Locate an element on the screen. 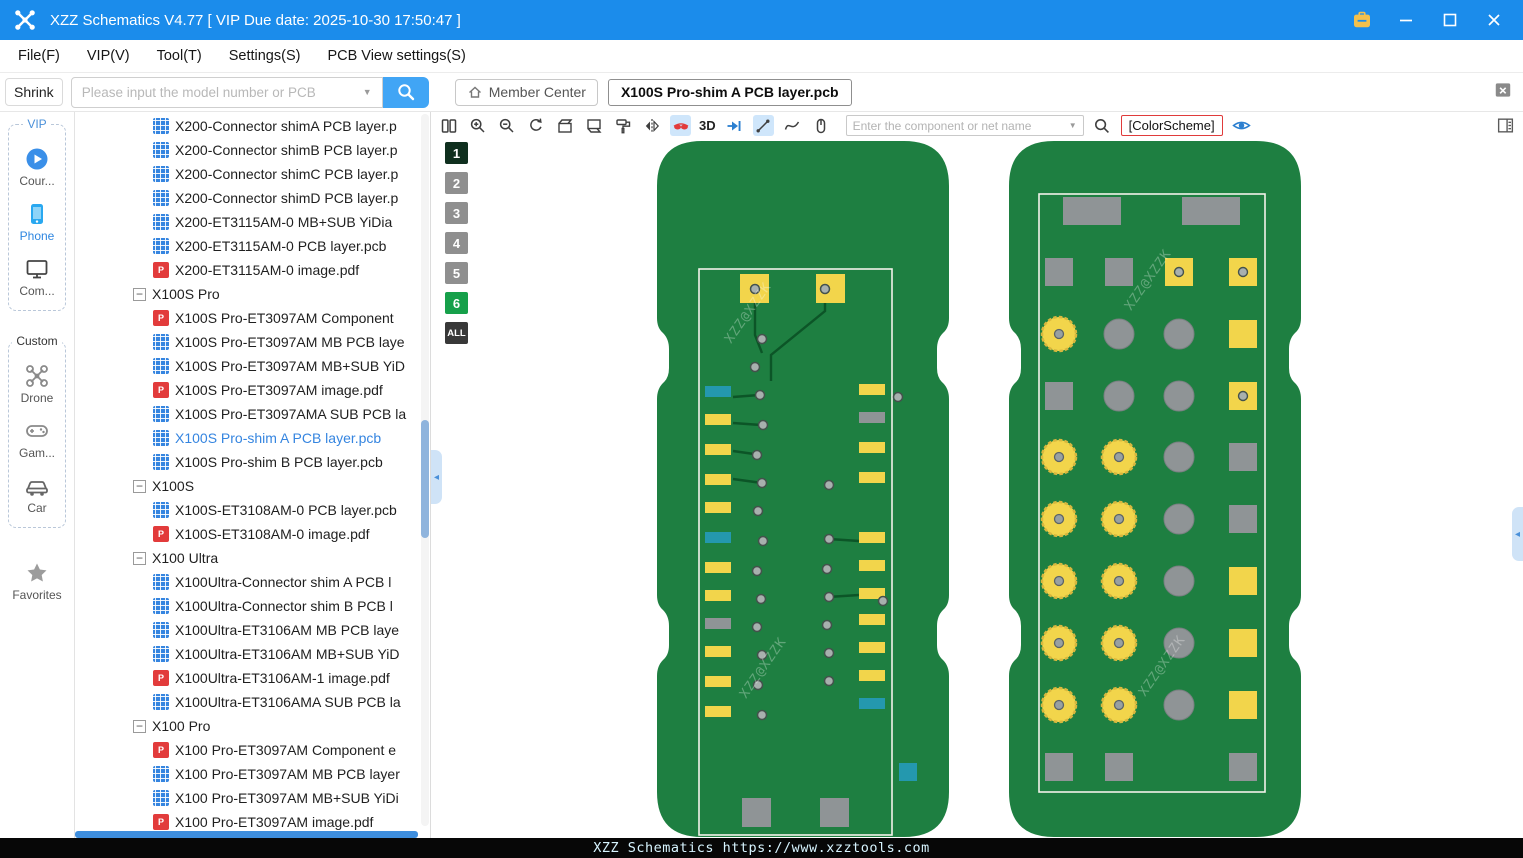  tree-file-row: X100Ultra-ET3106AM MB+SUB YiD is located at coordinates (252, 654).